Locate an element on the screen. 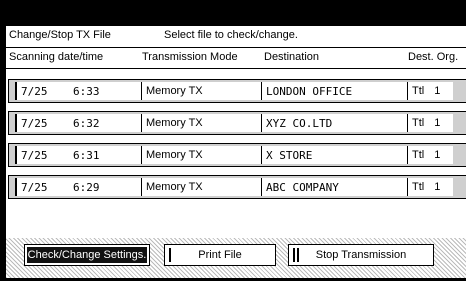 The height and width of the screenshot is (281, 466). print-file-label: Print File is located at coordinates (220, 255).